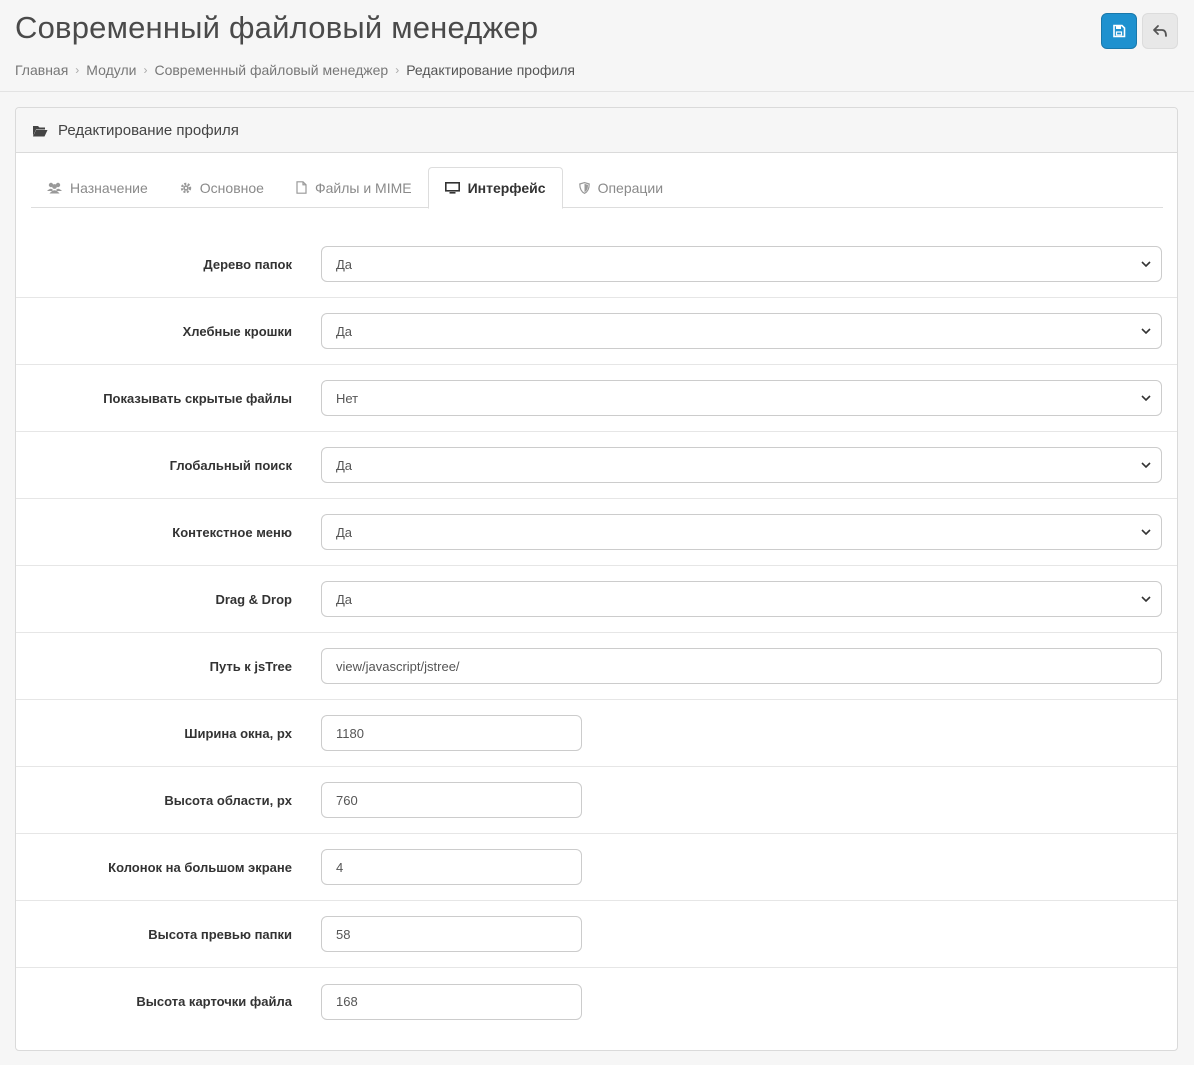 This screenshot has height=1065, width=1194. I want to click on card-header: Редактирование профиля, so click(596, 130).